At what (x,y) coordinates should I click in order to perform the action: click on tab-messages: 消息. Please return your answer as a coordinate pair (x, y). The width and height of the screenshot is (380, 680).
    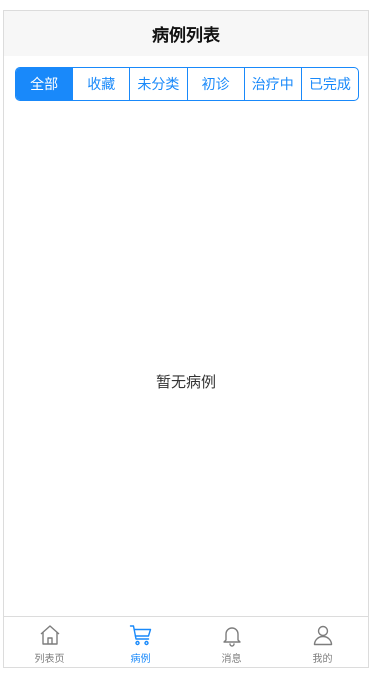
    Looking at the image, I should click on (231, 642).